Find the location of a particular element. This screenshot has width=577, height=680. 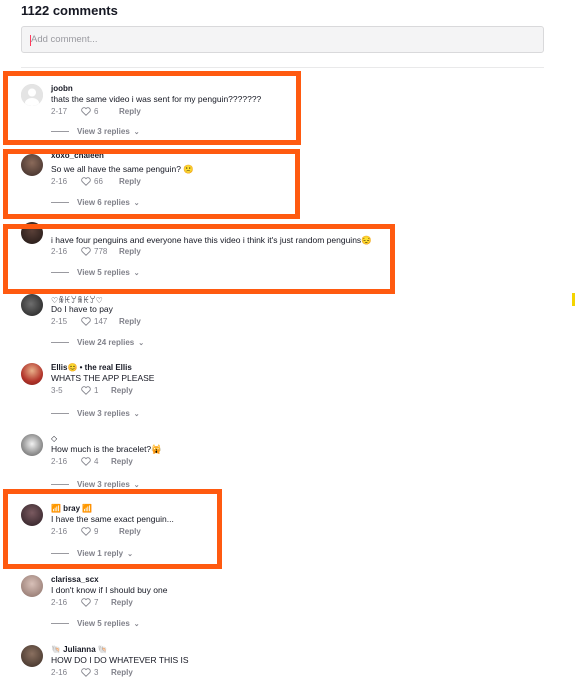

comment-meta: 2-16 7 Reply is located at coordinates (92, 602).